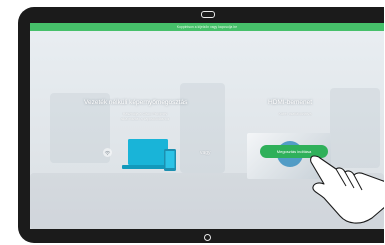 The width and height of the screenshot is (385, 245). I want to click on wifi-glyph, so click(107, 153).